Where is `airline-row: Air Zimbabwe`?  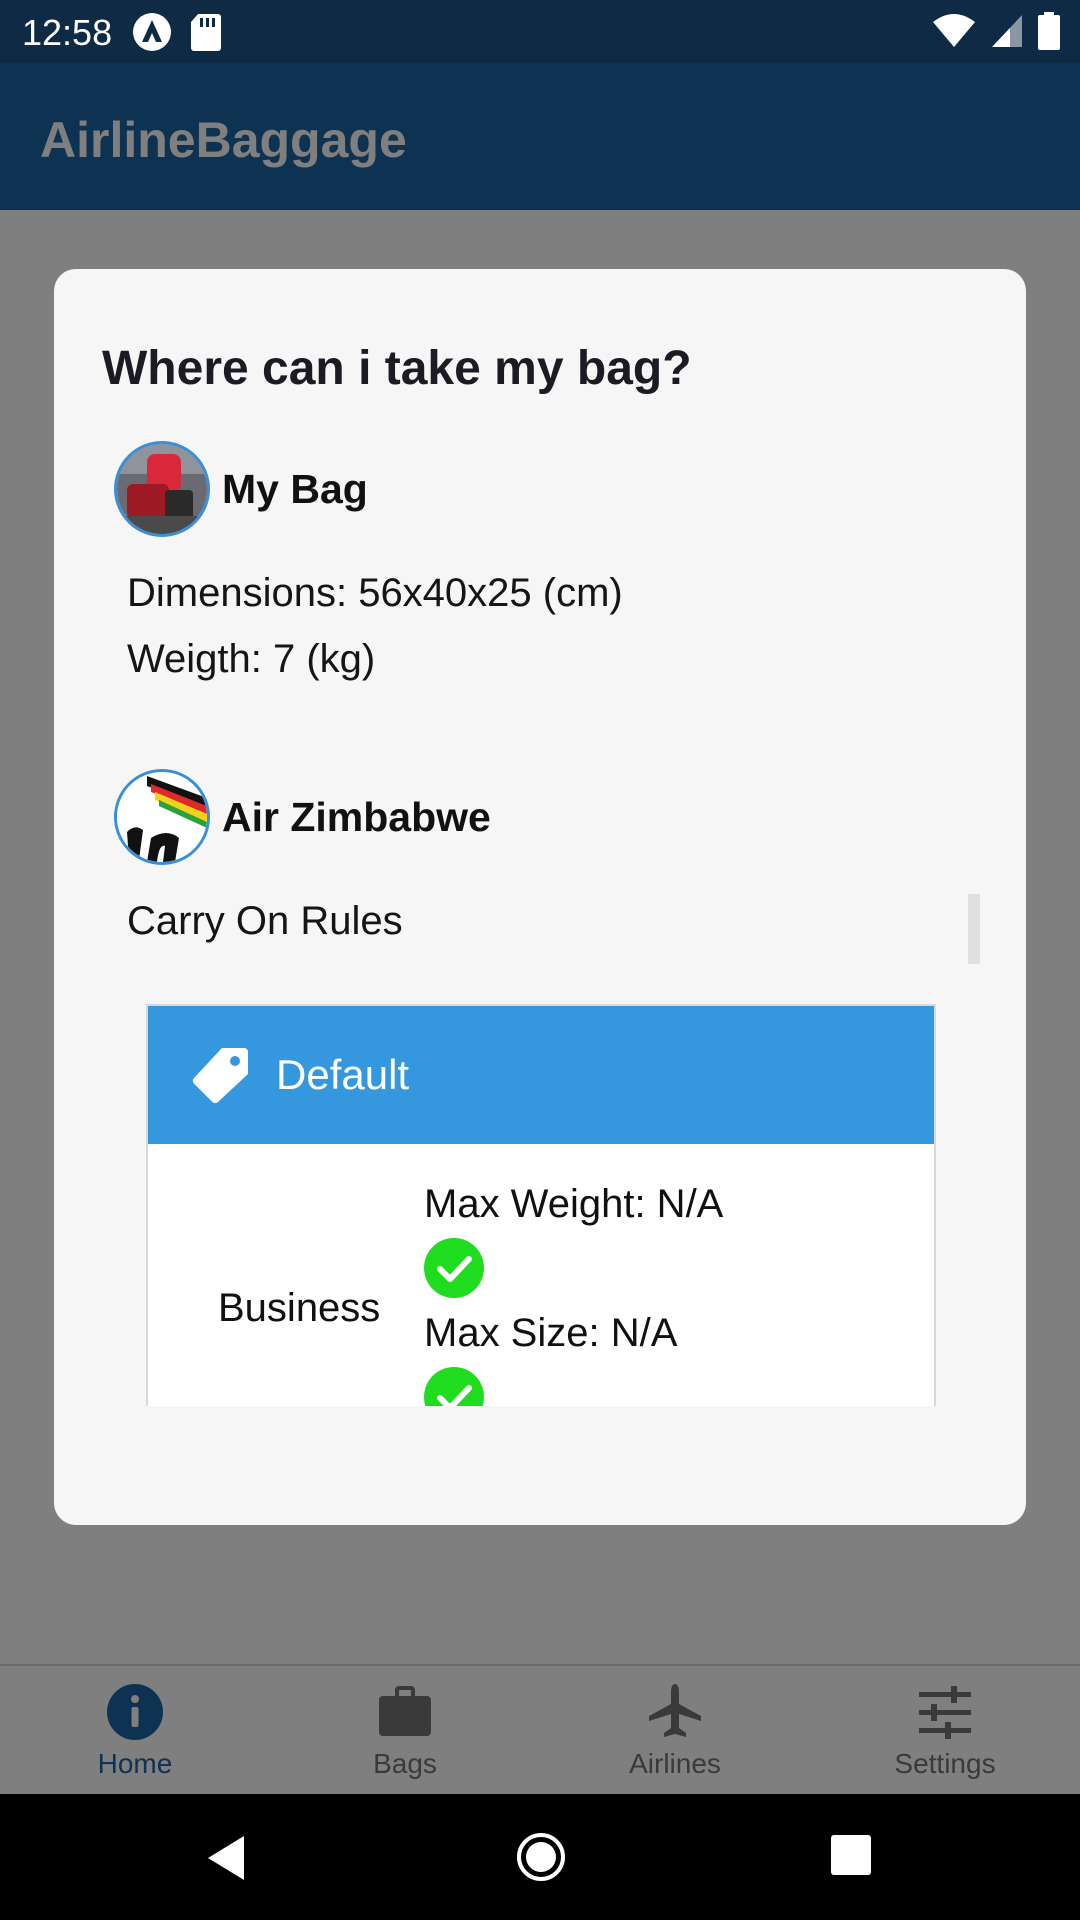
airline-row: Air Zimbabwe is located at coordinates (302, 817).